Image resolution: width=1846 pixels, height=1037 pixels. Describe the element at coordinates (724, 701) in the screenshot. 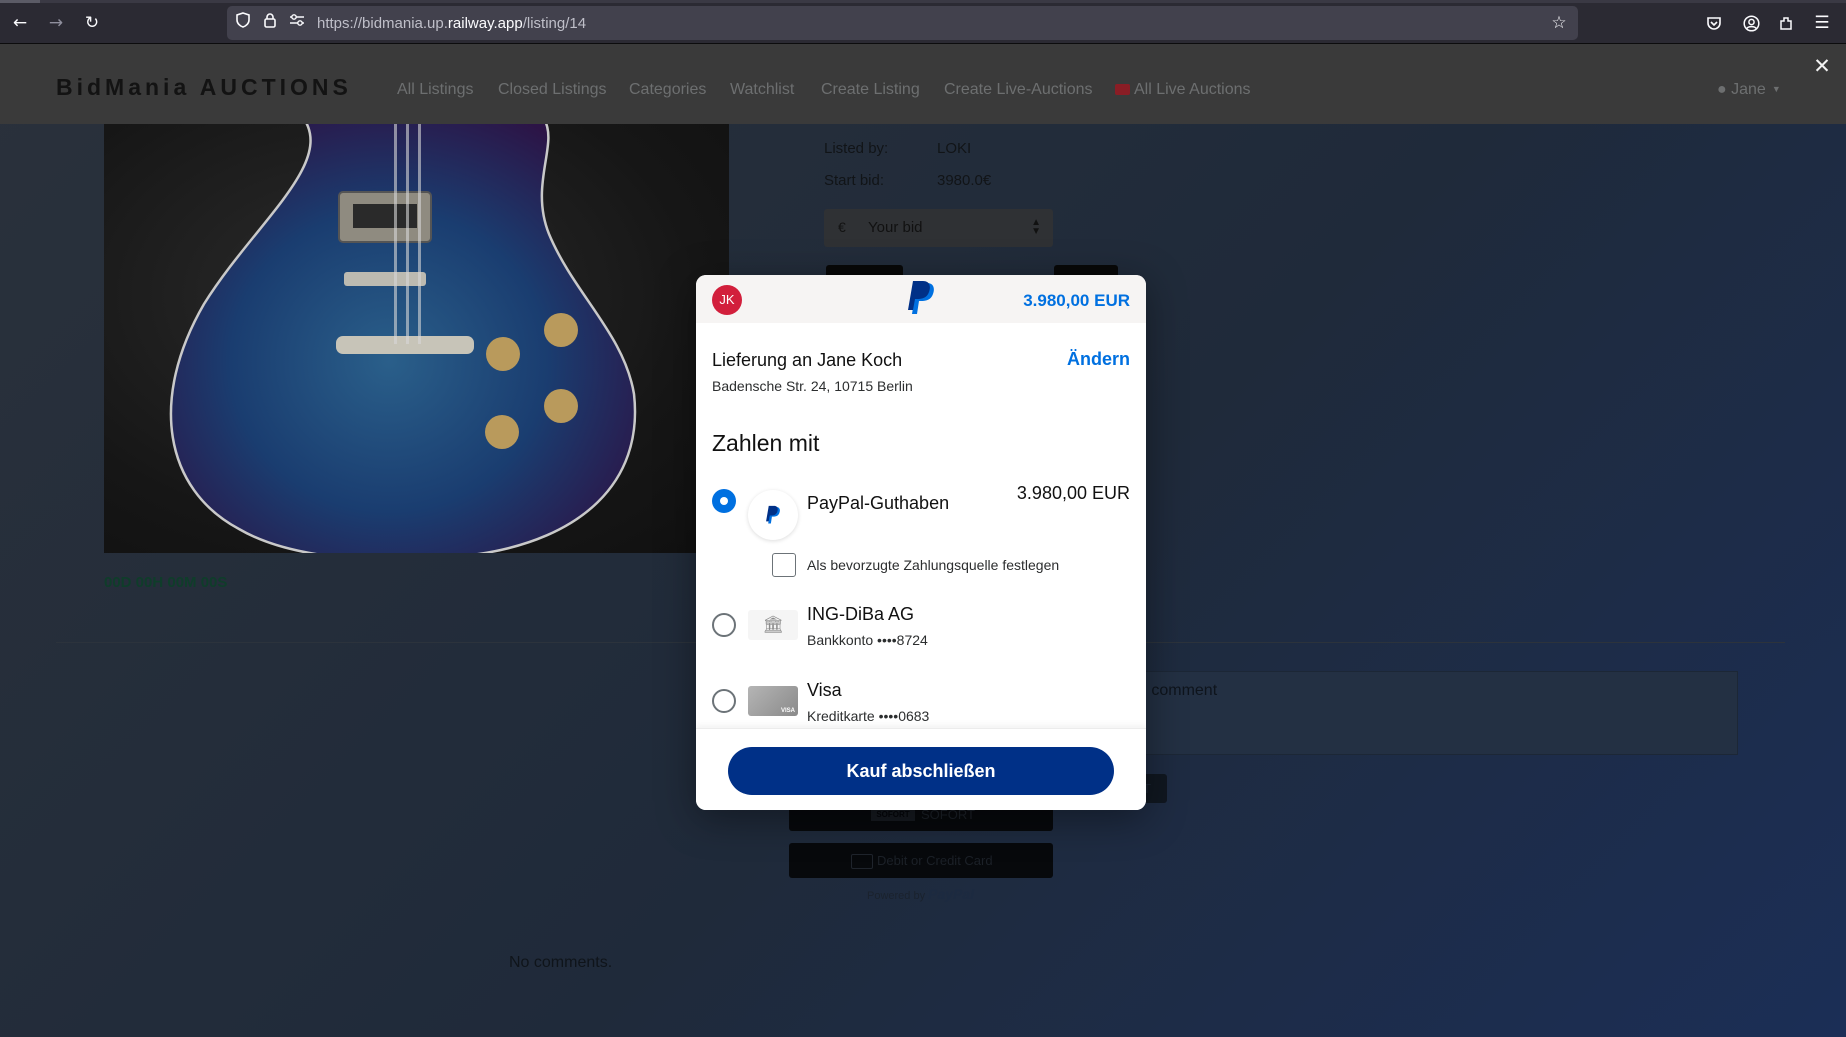

I see `radio-visa` at that location.